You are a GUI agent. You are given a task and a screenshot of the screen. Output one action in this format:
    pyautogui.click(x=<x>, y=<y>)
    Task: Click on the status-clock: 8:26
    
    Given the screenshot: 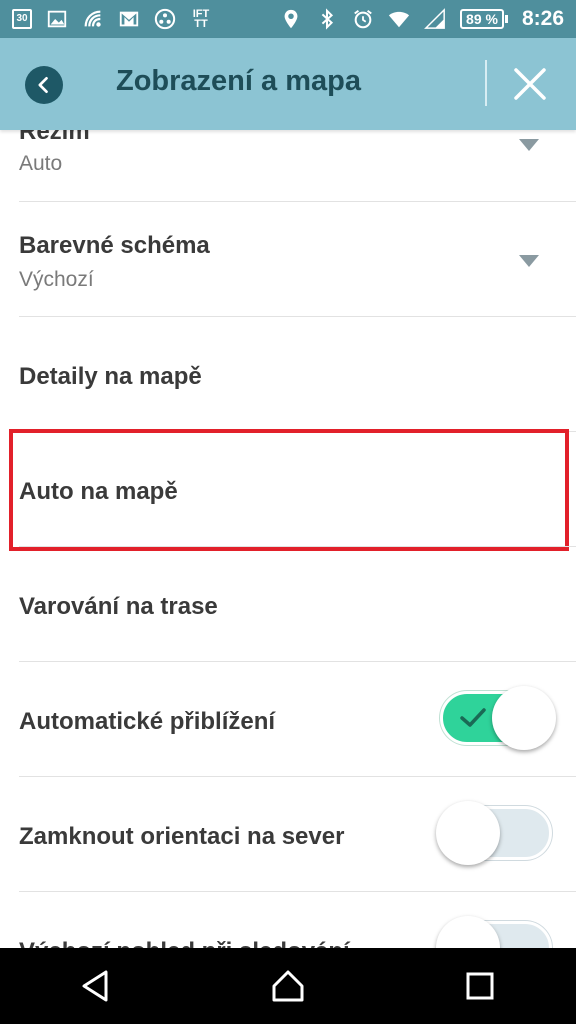 What is the action you would take?
    pyautogui.click(x=542, y=18)
    